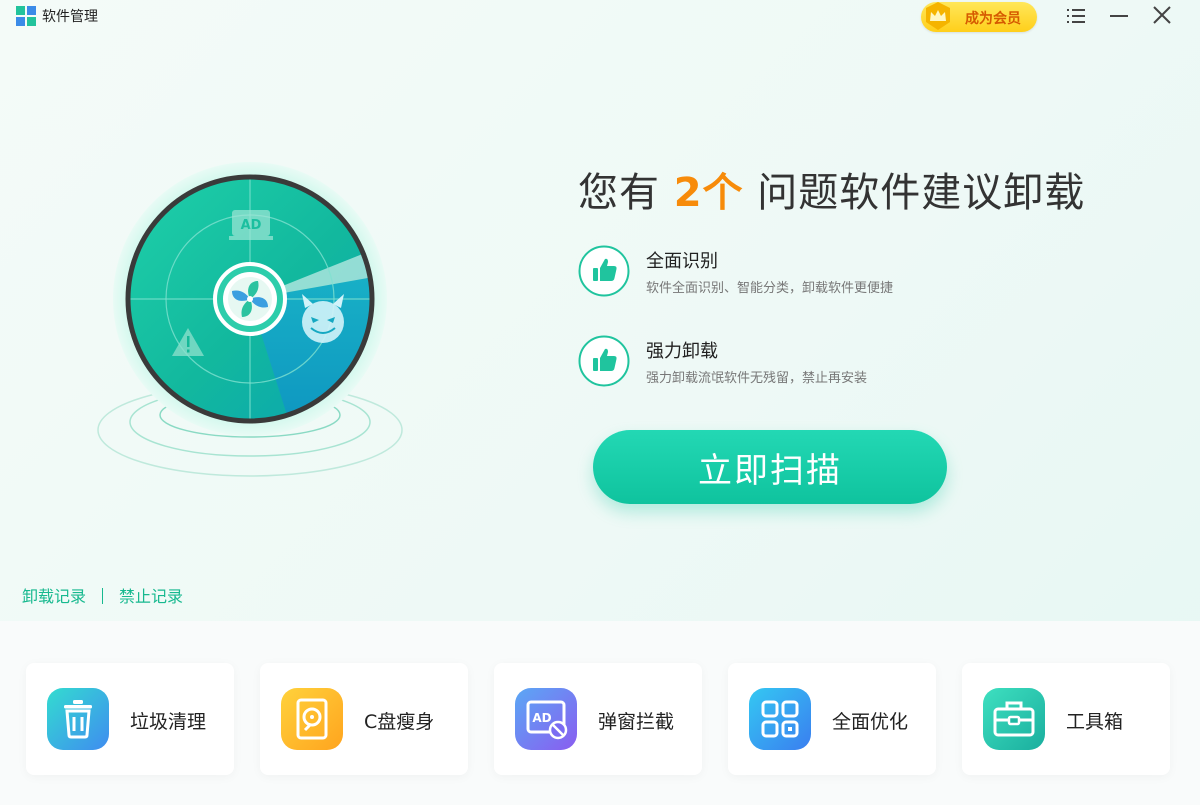 Image resolution: width=1200 pixels, height=805 pixels. Describe the element at coordinates (1162, 16) in the screenshot. I see `close-icon` at that location.